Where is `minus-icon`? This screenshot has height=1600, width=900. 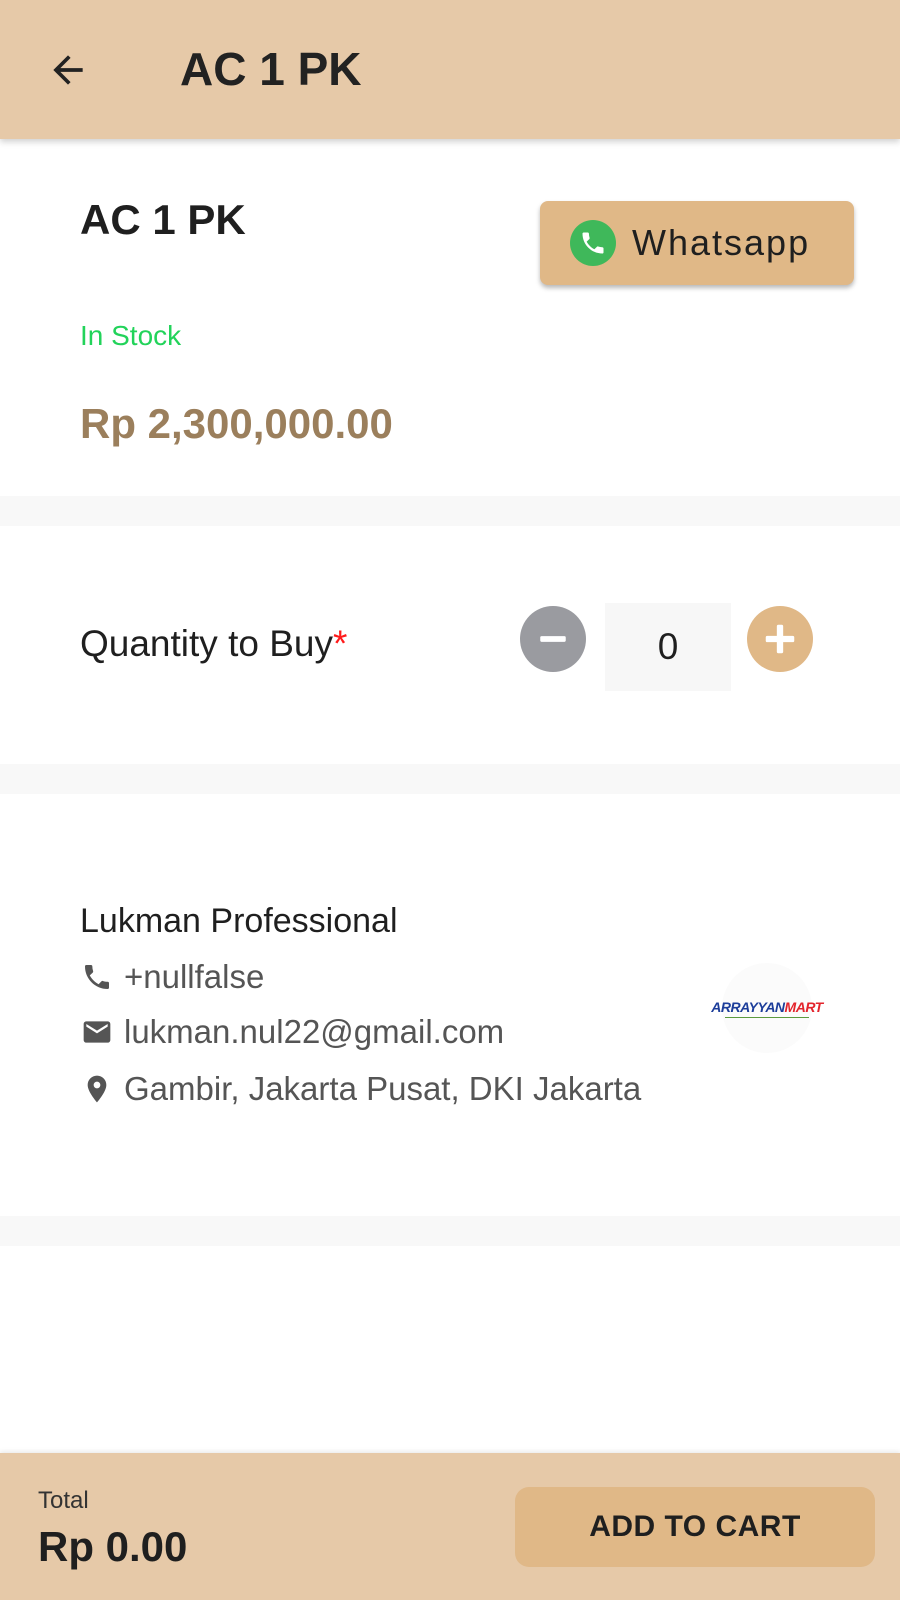
minus-icon is located at coordinates (553, 639).